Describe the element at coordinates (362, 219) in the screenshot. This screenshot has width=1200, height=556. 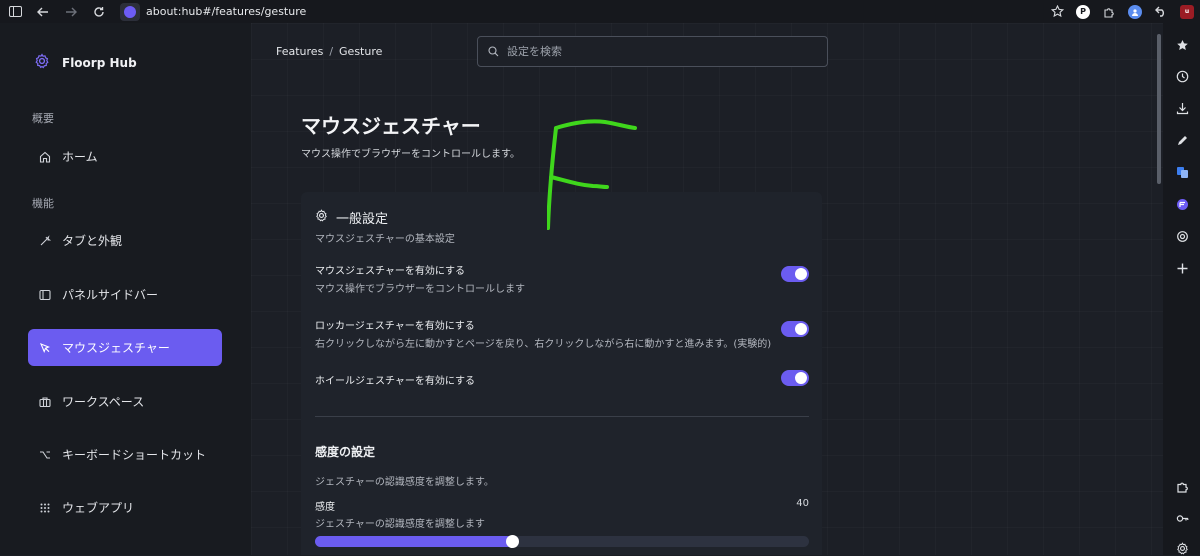
I see `general-settings-title: 一般設定` at that location.